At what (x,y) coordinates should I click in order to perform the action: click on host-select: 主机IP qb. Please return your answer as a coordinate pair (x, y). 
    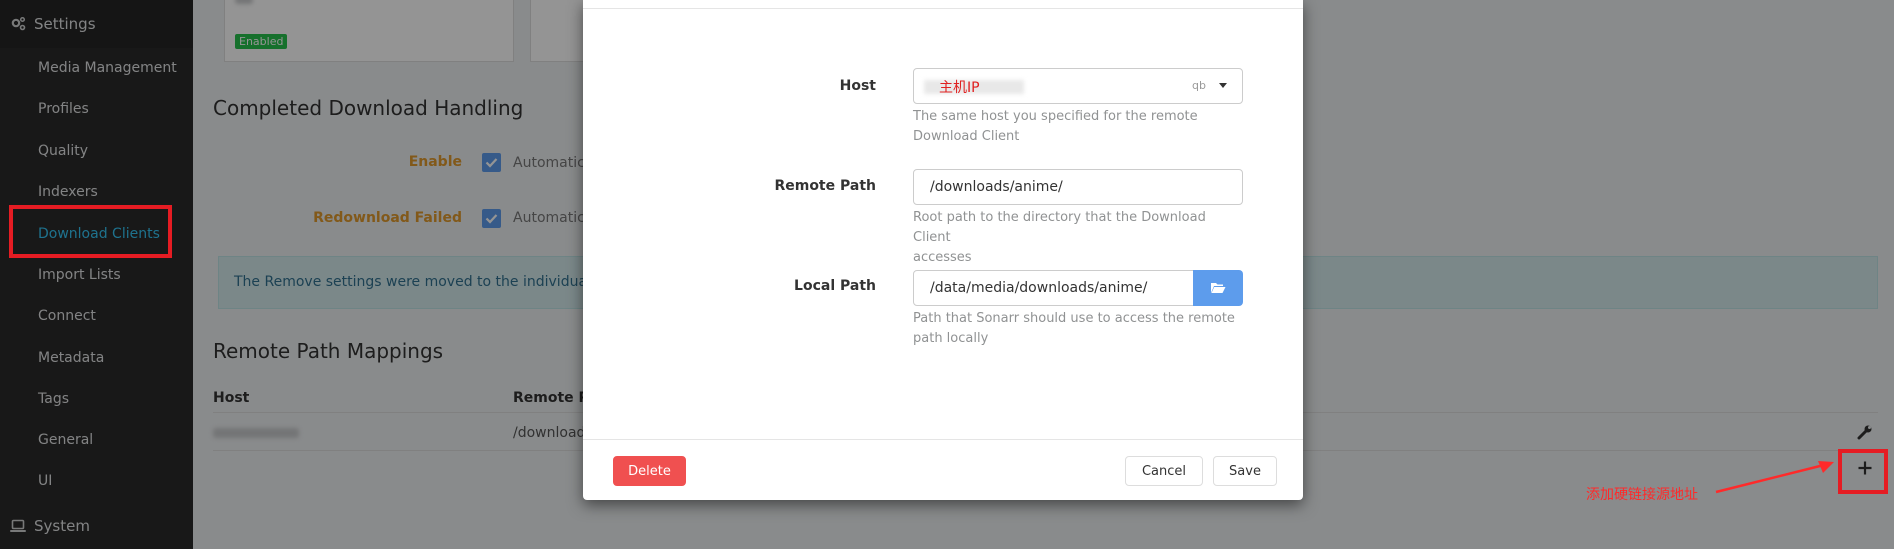
    Looking at the image, I should click on (1078, 86).